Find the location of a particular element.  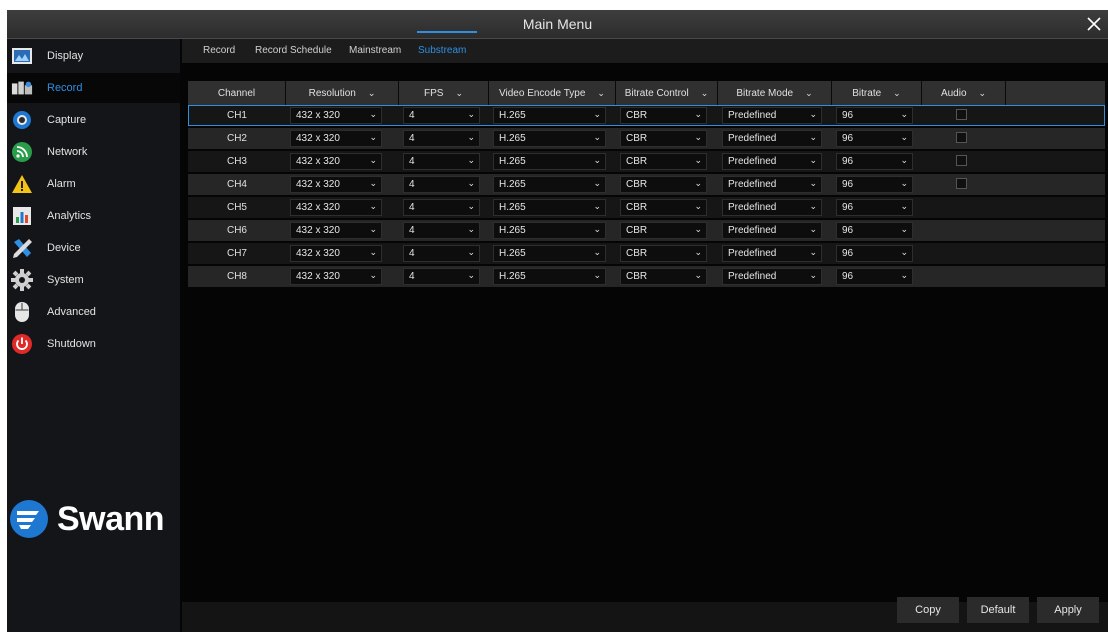

column-header-bitrate-control: Bitrate Control ⌄ is located at coordinates (667, 93).